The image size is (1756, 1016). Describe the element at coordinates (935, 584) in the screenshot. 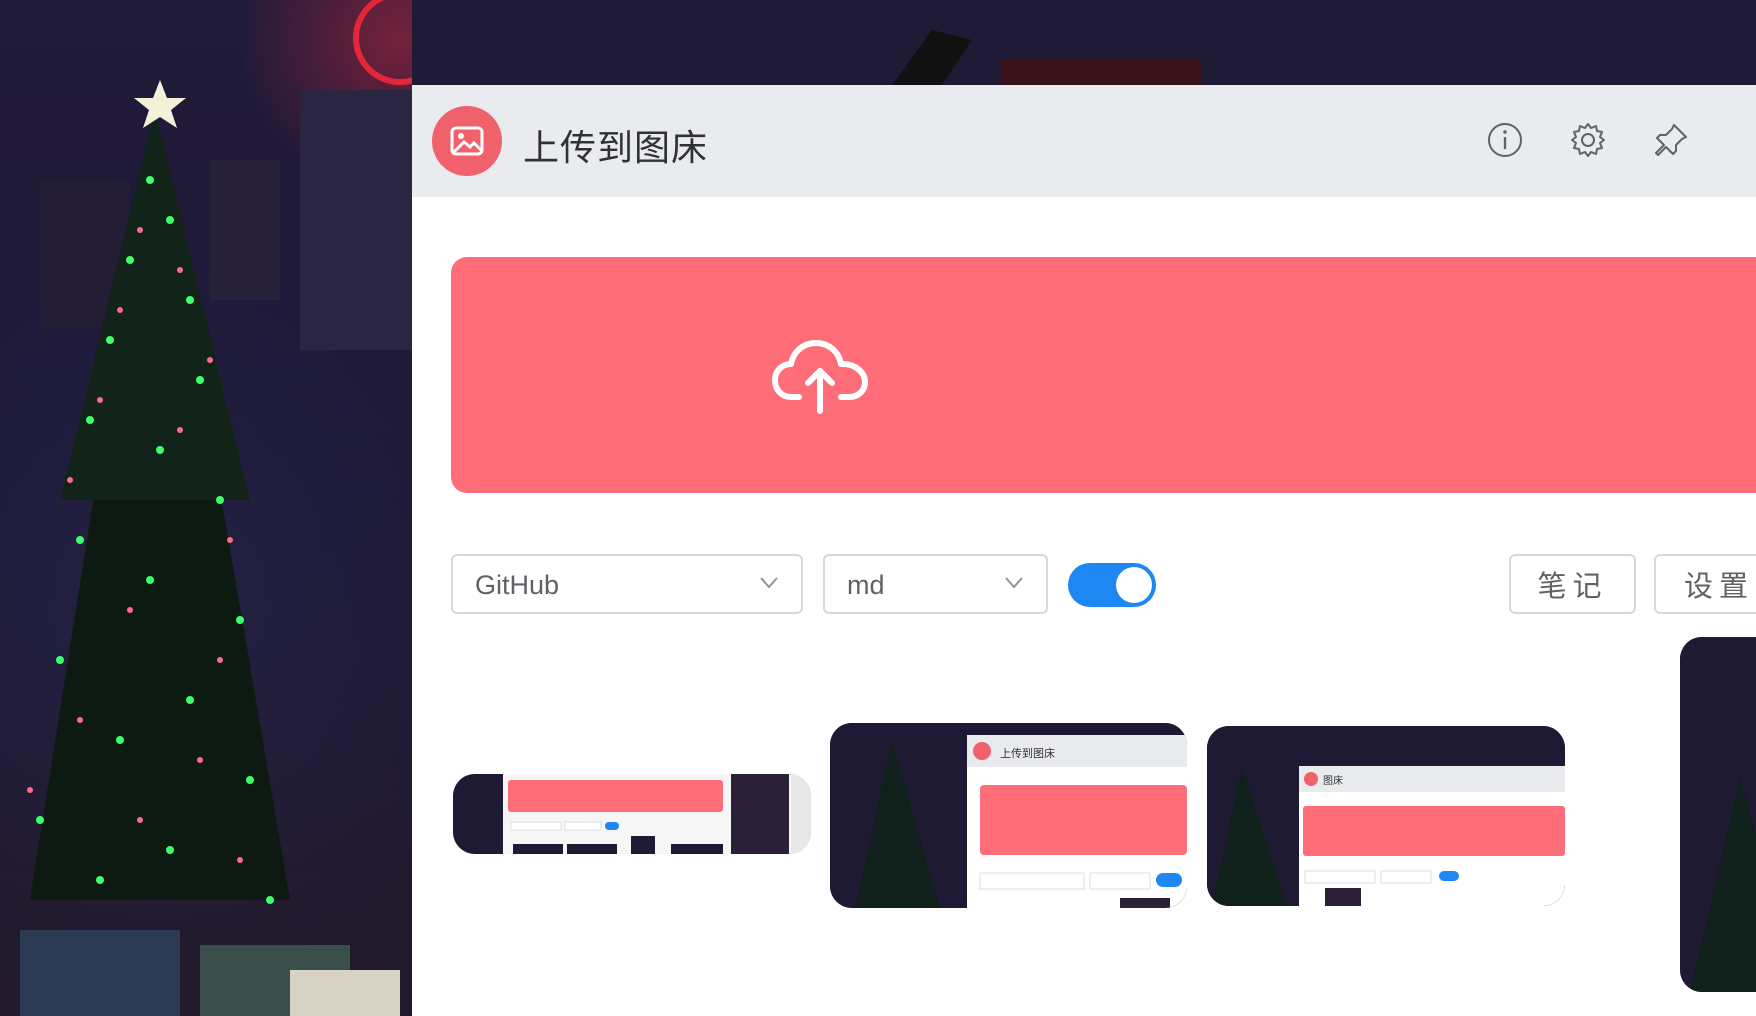

I see `link-format-select: md` at that location.